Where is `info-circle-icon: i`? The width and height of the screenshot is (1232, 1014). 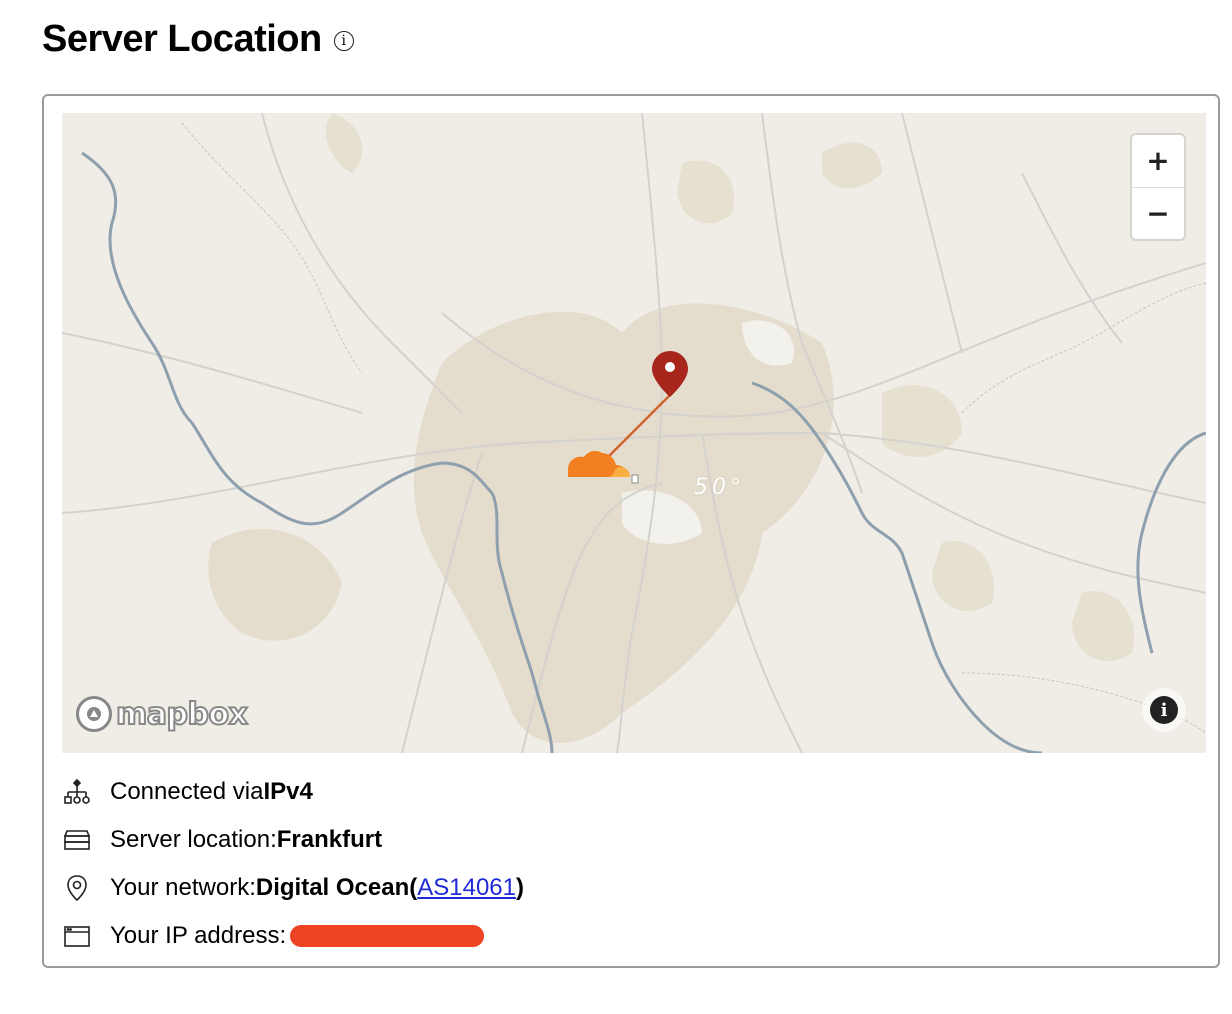
info-circle-icon: i is located at coordinates (343, 41).